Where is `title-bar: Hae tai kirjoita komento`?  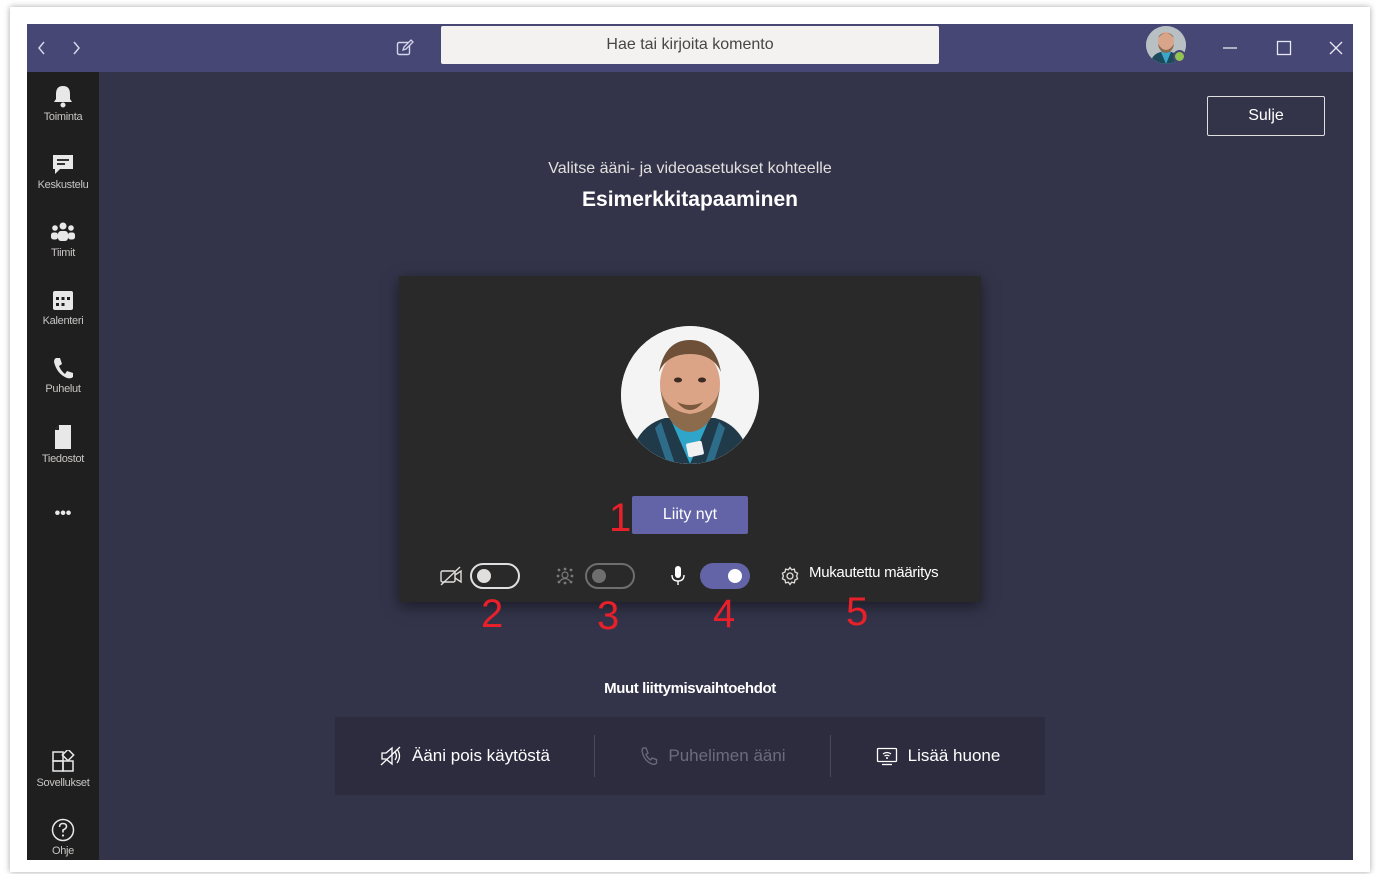
title-bar: Hae tai kirjoita komento is located at coordinates (690, 48).